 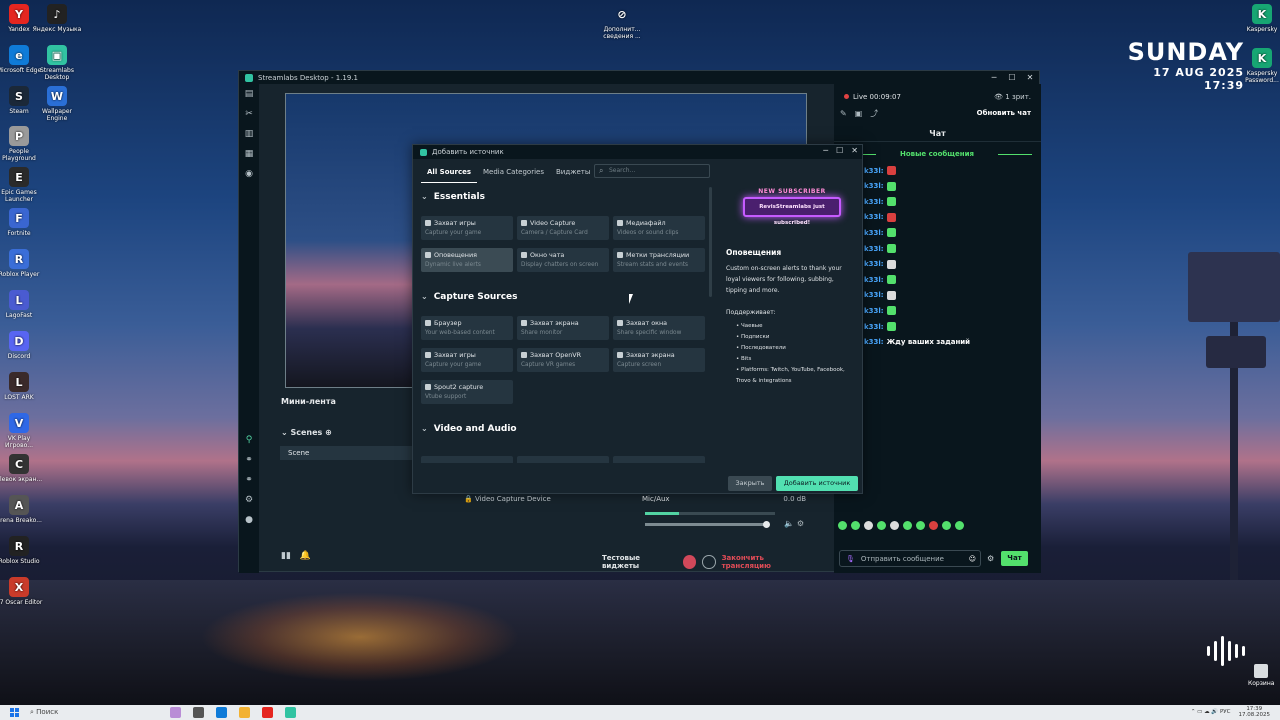 What do you see at coordinates (249, 520) in the screenshot?
I see `user-icon: ●` at bounding box center [249, 520].